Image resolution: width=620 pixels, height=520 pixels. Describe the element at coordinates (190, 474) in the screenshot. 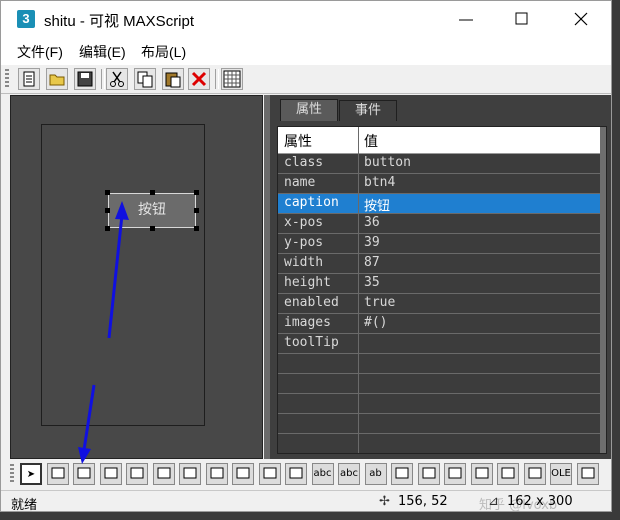

I see `checkbutton-icon` at that location.